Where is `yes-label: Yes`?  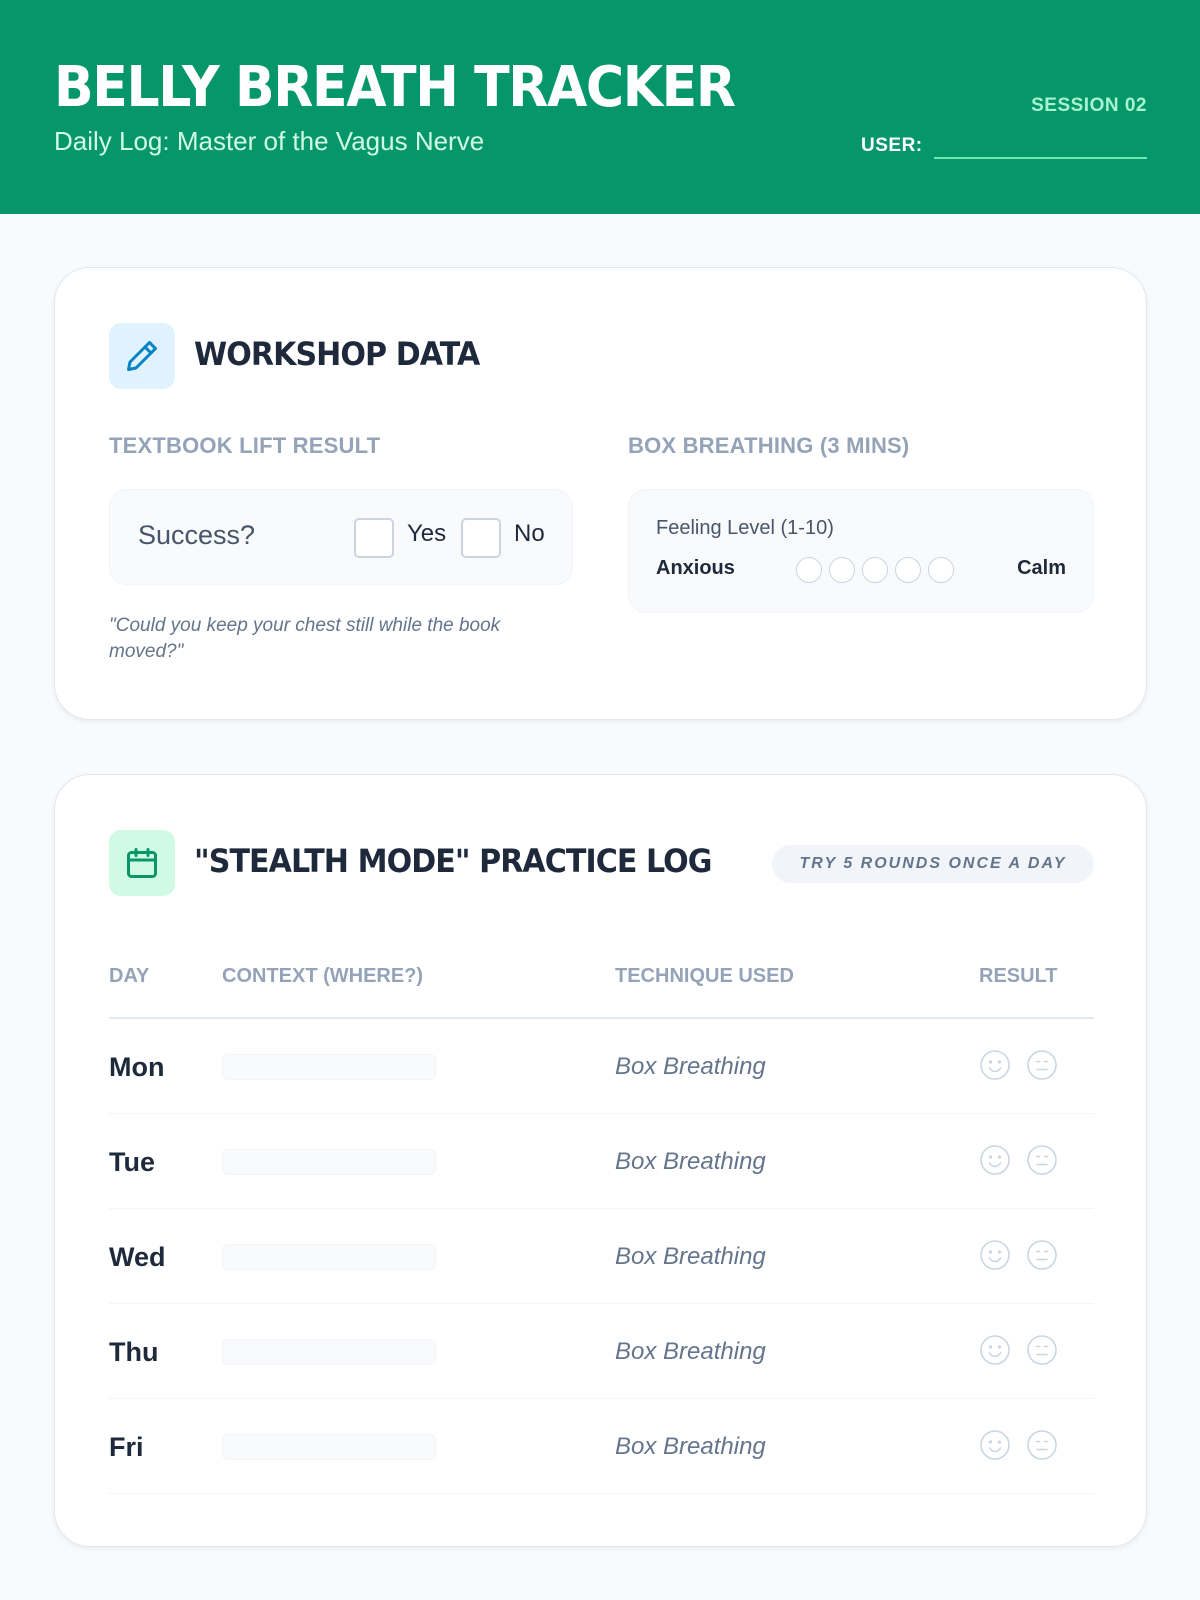
yes-label: Yes is located at coordinates (427, 533).